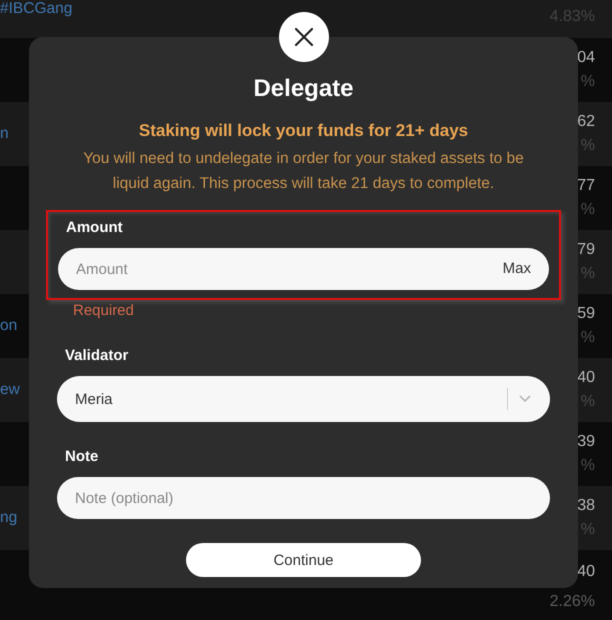  What do you see at coordinates (586, 442) in the screenshot?
I see `value-text: 39` at bounding box center [586, 442].